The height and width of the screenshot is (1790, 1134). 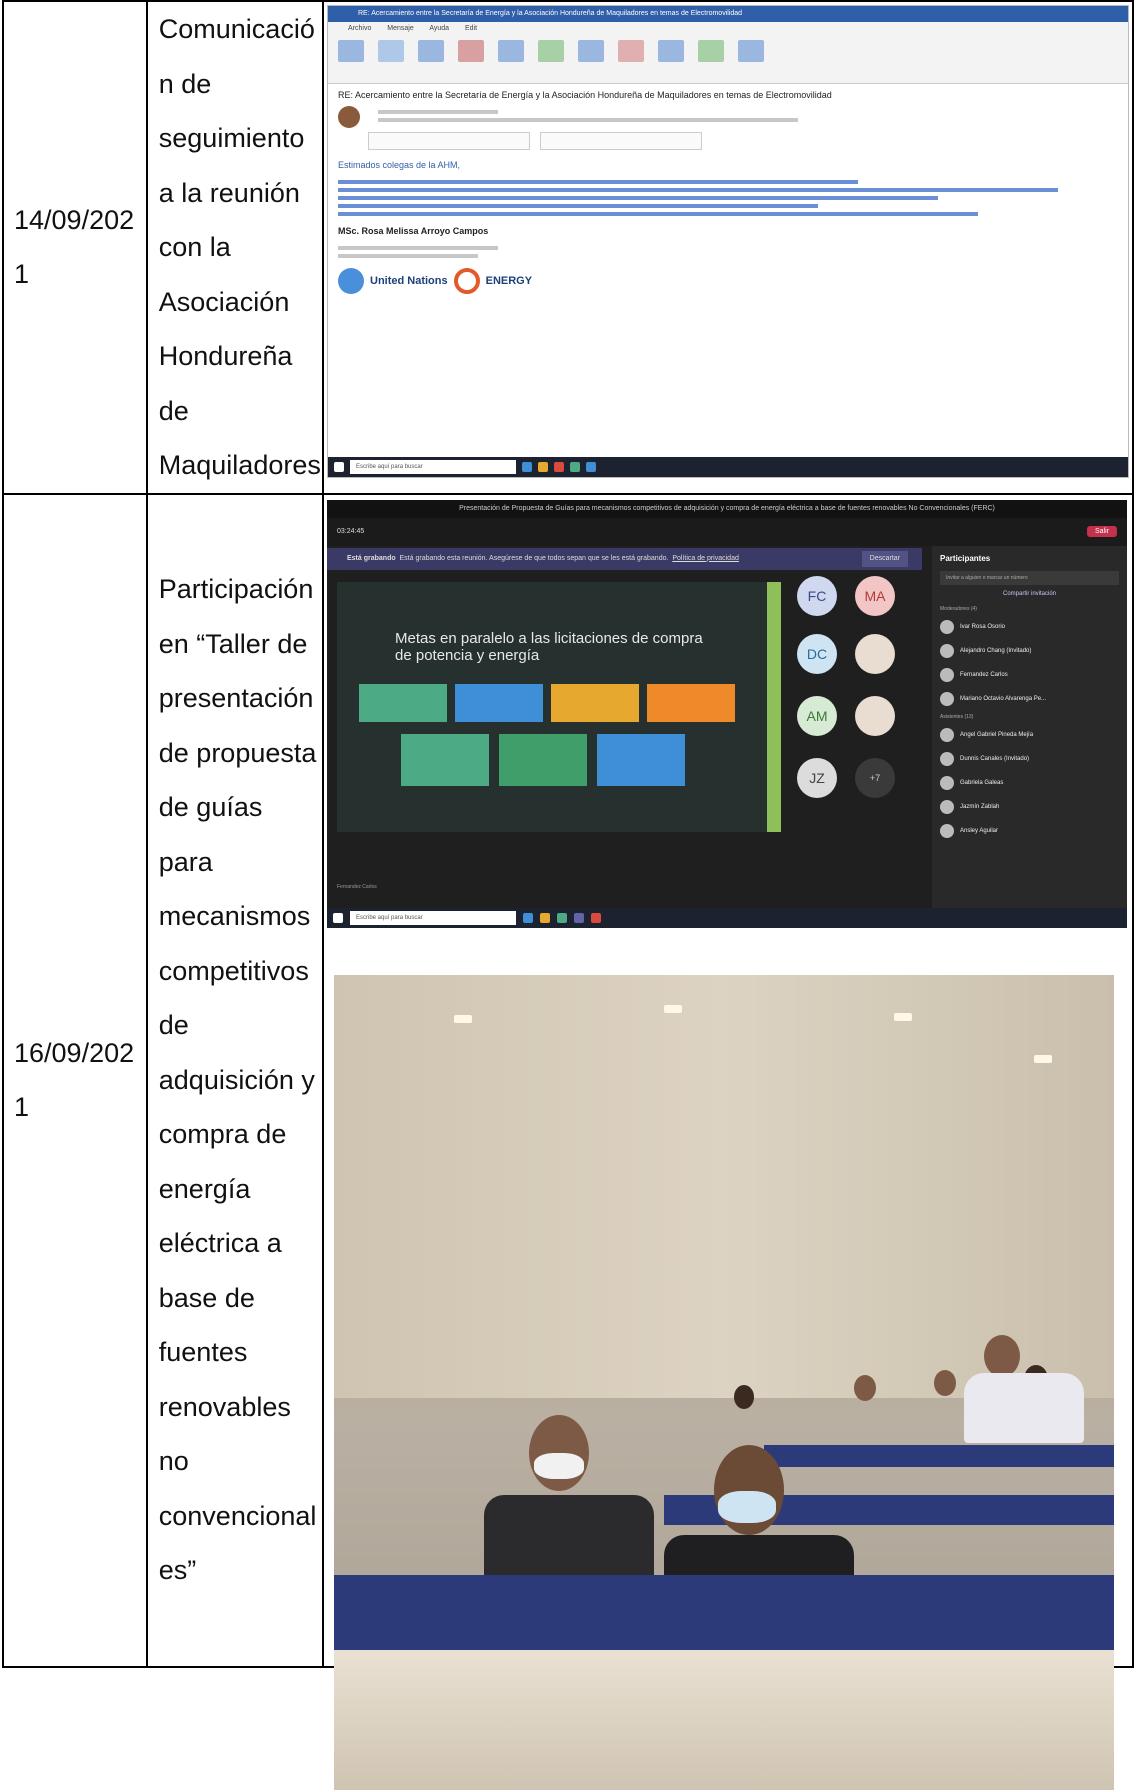 I want to click on description-line: presentación, so click(x=236, y=698).